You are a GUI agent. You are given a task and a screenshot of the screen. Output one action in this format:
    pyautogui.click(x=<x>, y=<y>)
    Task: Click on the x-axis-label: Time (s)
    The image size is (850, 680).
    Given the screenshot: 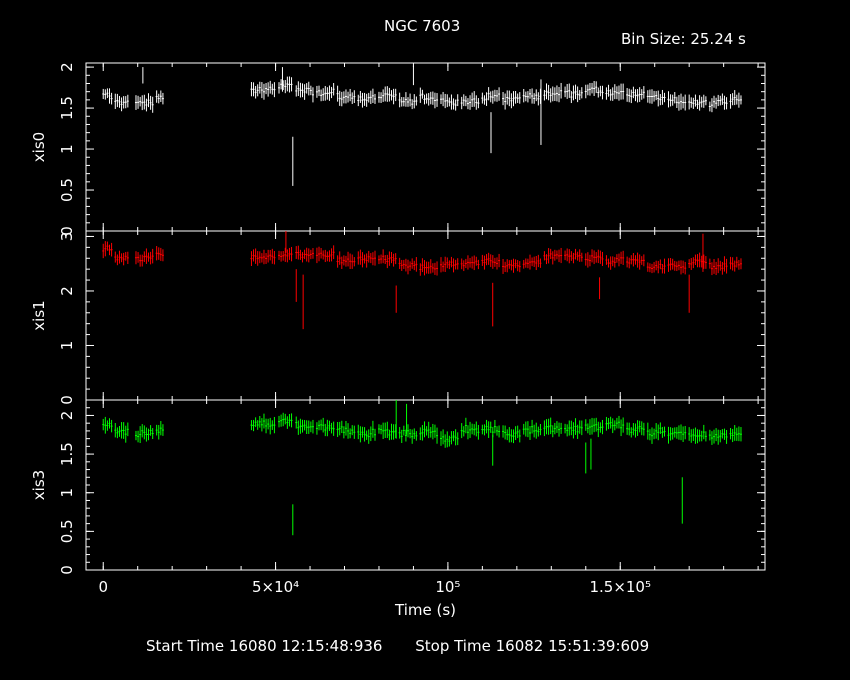 What is the action you would take?
    pyautogui.click(x=425, y=610)
    